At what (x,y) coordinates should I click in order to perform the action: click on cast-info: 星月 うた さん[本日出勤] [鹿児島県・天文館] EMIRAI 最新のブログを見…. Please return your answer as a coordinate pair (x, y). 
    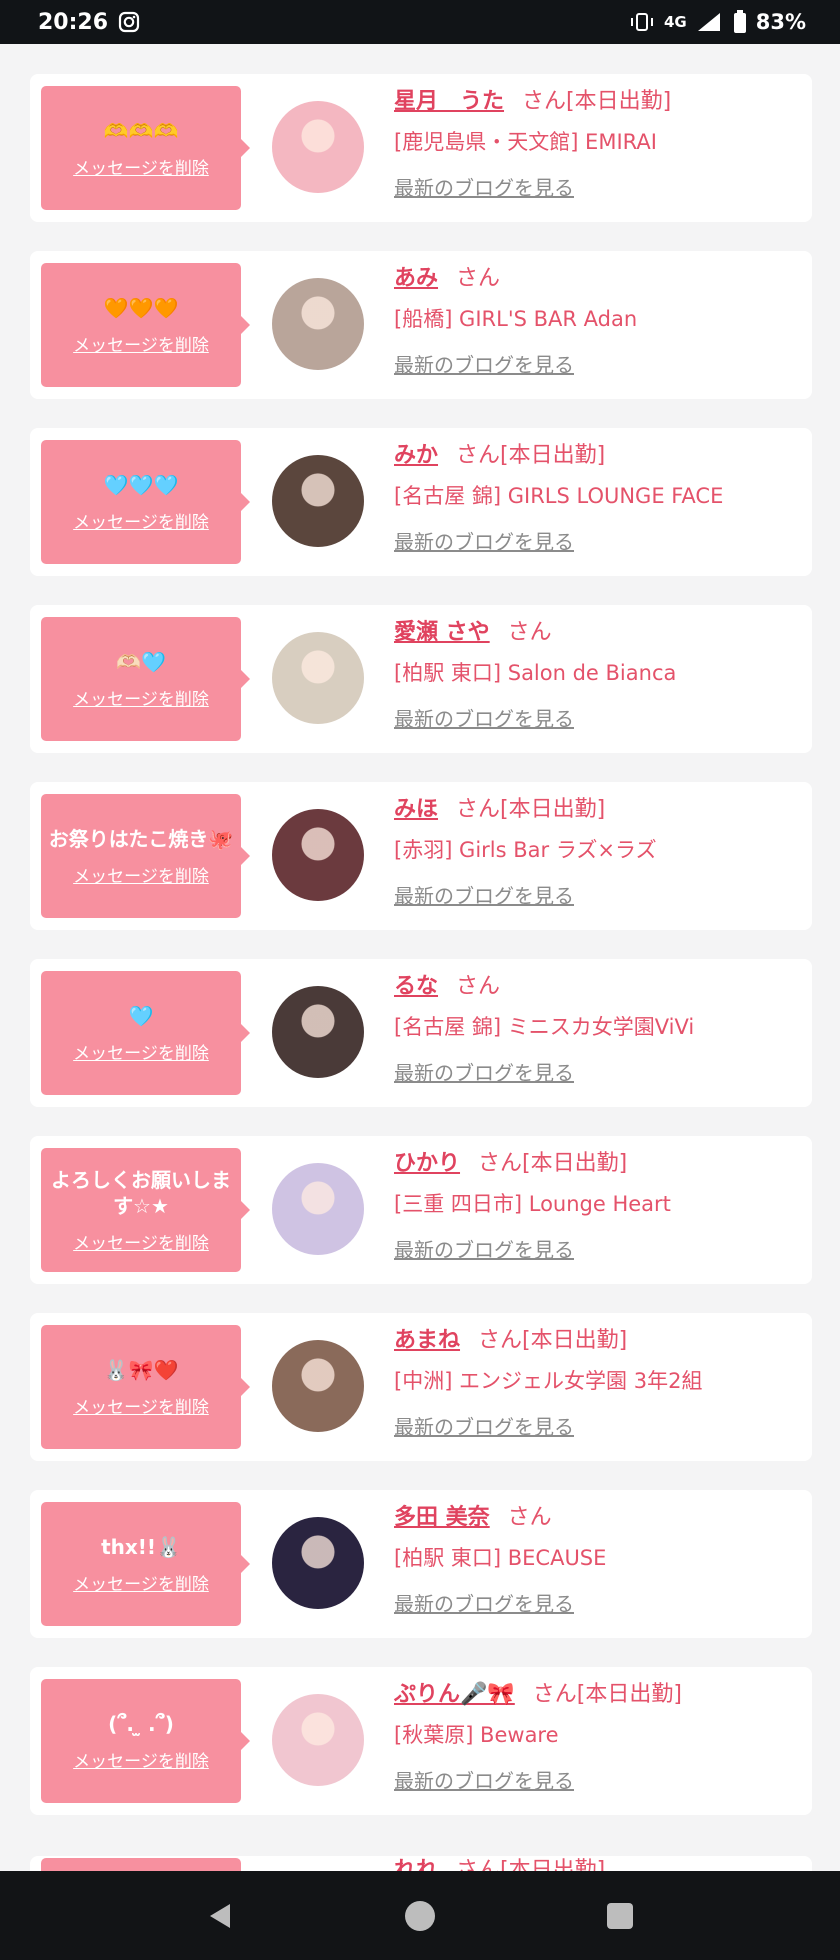
    Looking at the image, I should click on (598, 143).